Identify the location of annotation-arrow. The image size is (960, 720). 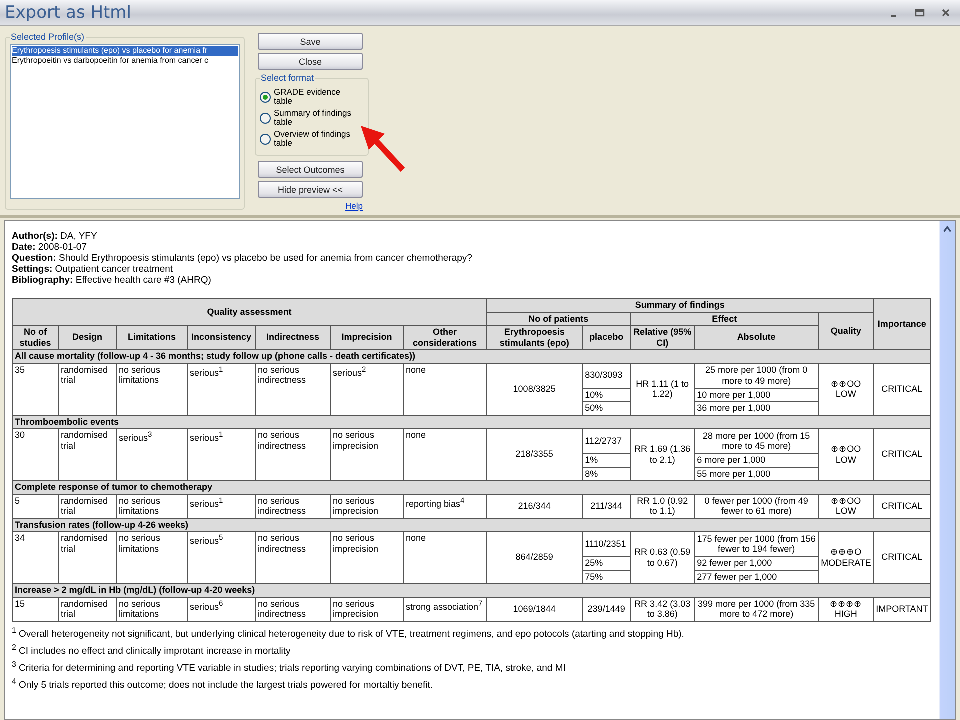
(383, 149).